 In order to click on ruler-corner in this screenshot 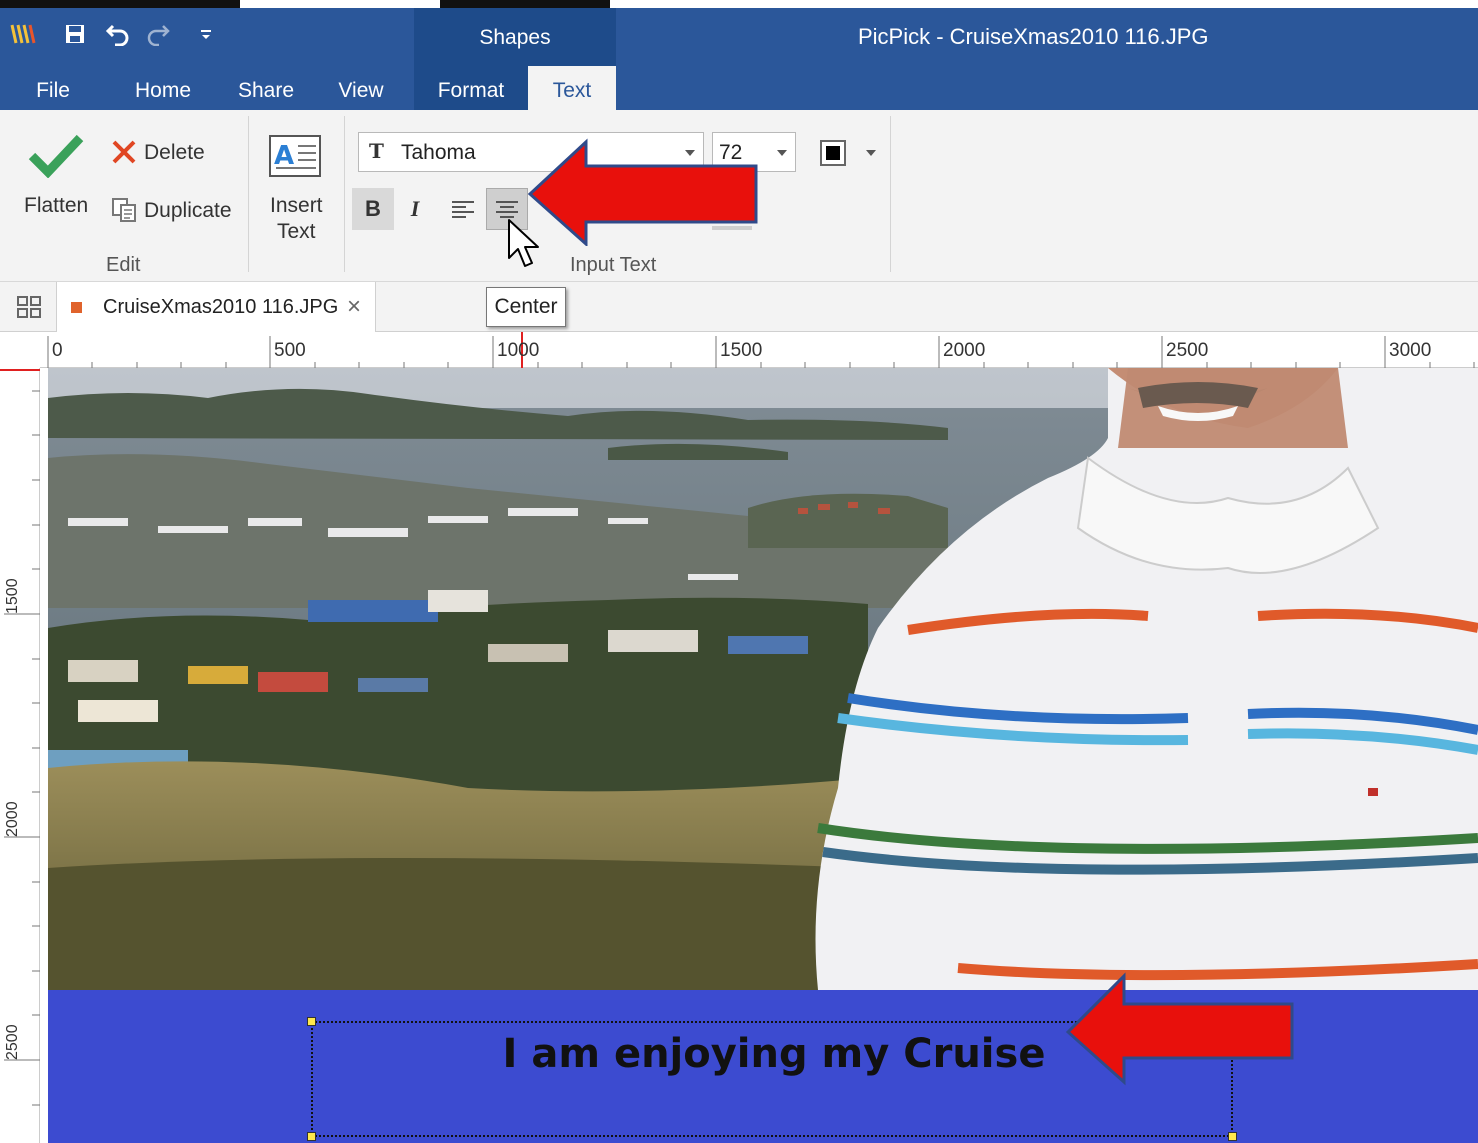, I will do `click(20, 350)`.